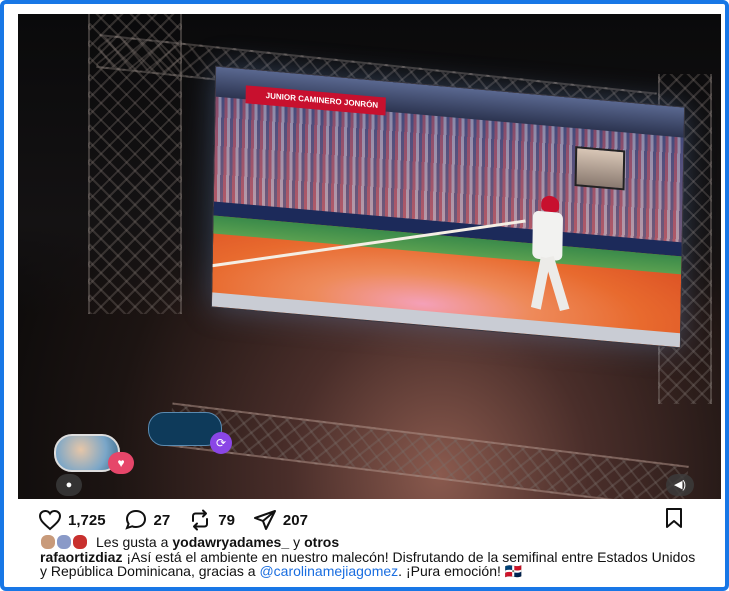 Image resolution: width=729 pixels, height=591 pixels. I want to click on player-helmet, so click(550, 204).